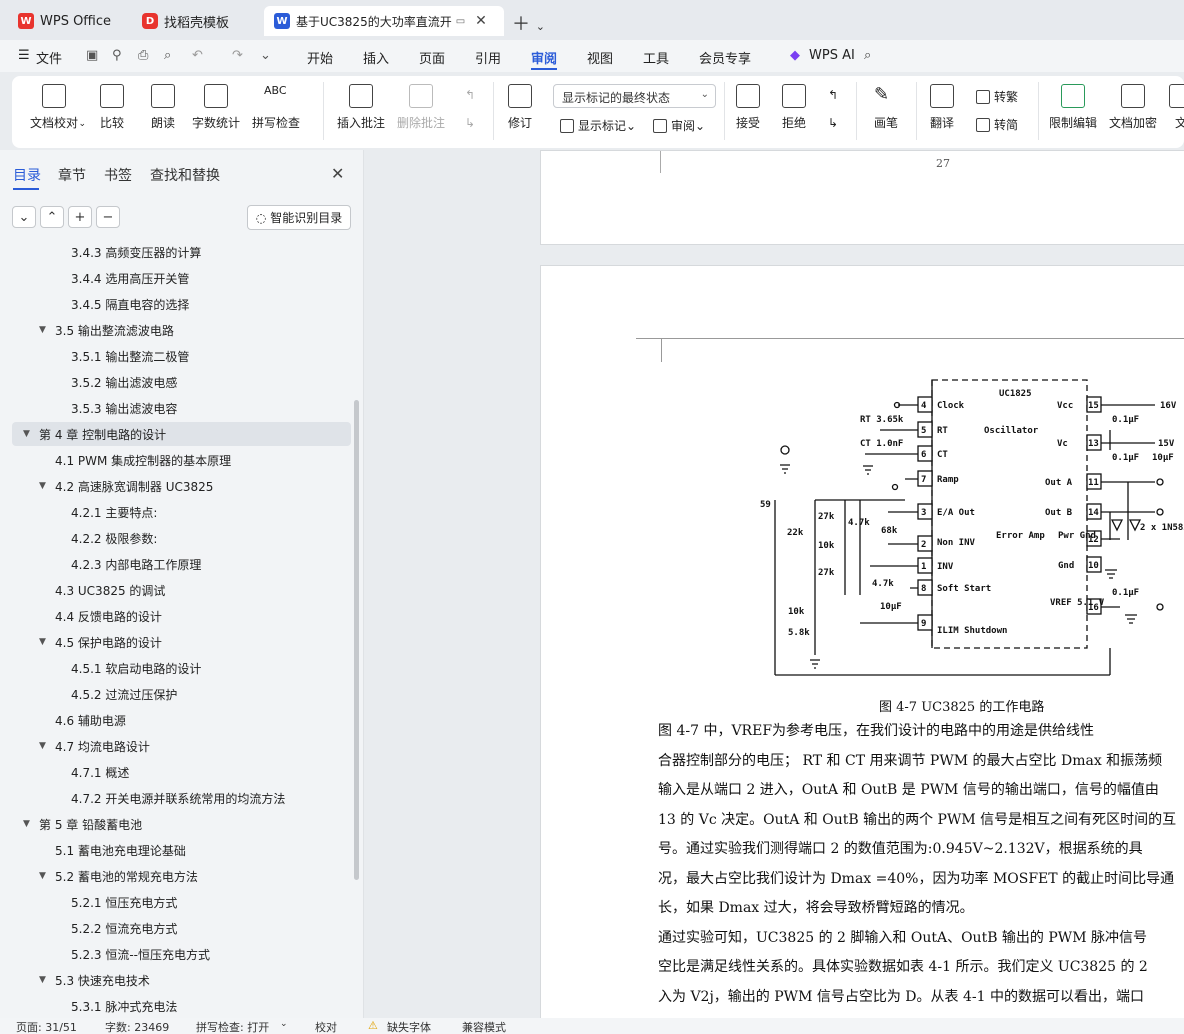 The image size is (1184, 1034). Describe the element at coordinates (326, 1026) in the screenshot. I see `proofread-status: 校对` at that location.